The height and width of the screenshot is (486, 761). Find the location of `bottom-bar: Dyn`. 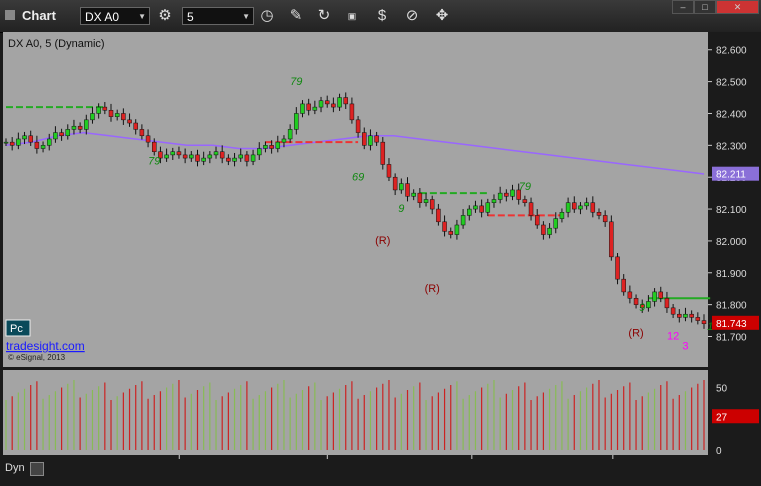

bottom-bar: Dyn is located at coordinates (380, 470).